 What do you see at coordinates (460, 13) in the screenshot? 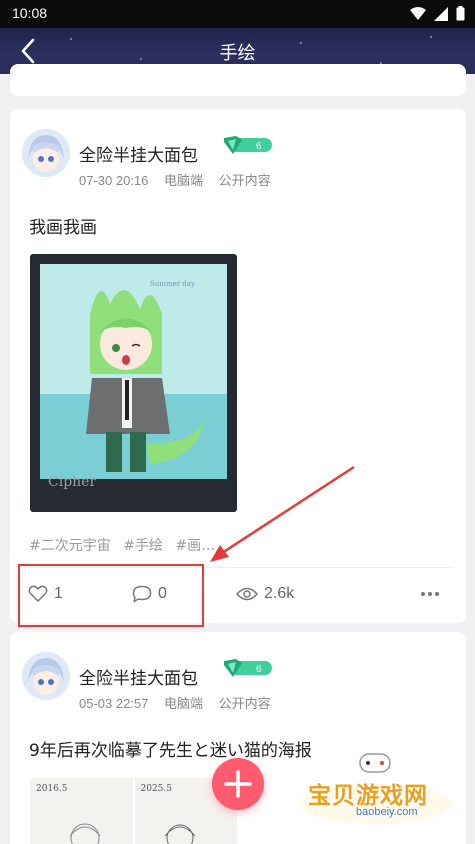
I see `battery-icon` at bounding box center [460, 13].